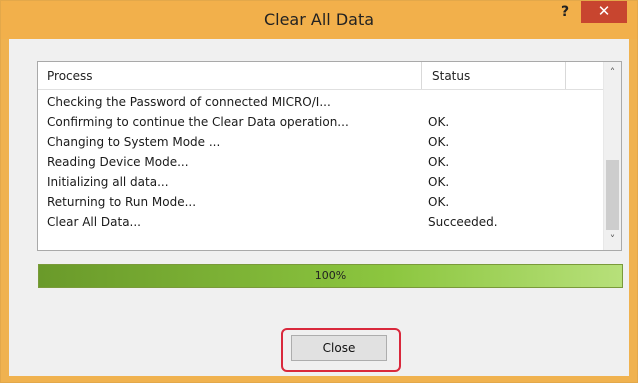 Image resolution: width=638 pixels, height=383 pixels. Describe the element at coordinates (604, 12) in the screenshot. I see `window-close-button: ✕` at that location.